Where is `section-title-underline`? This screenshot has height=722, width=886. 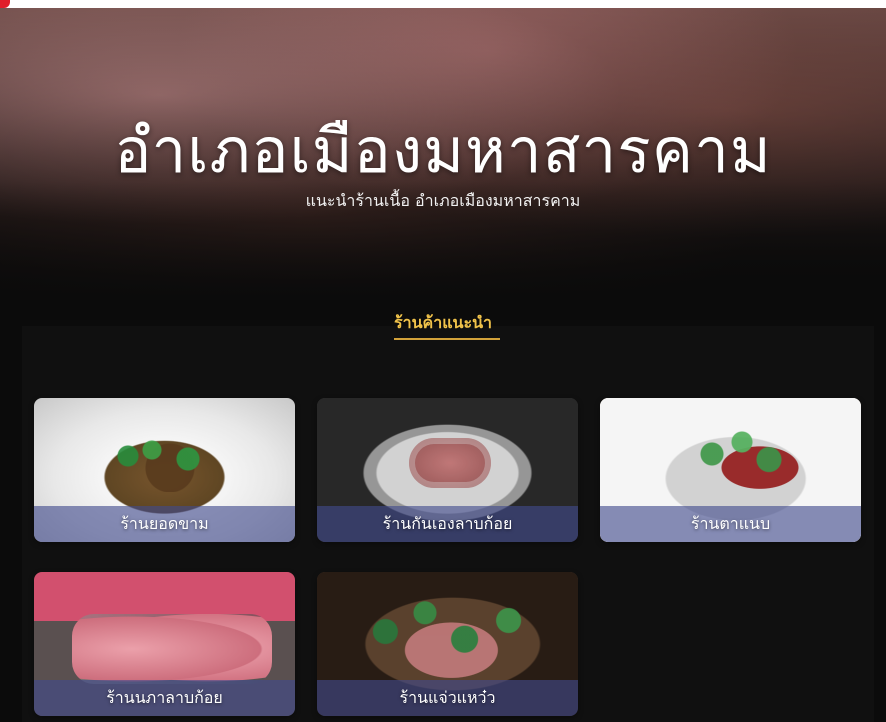
section-title-underline is located at coordinates (447, 339).